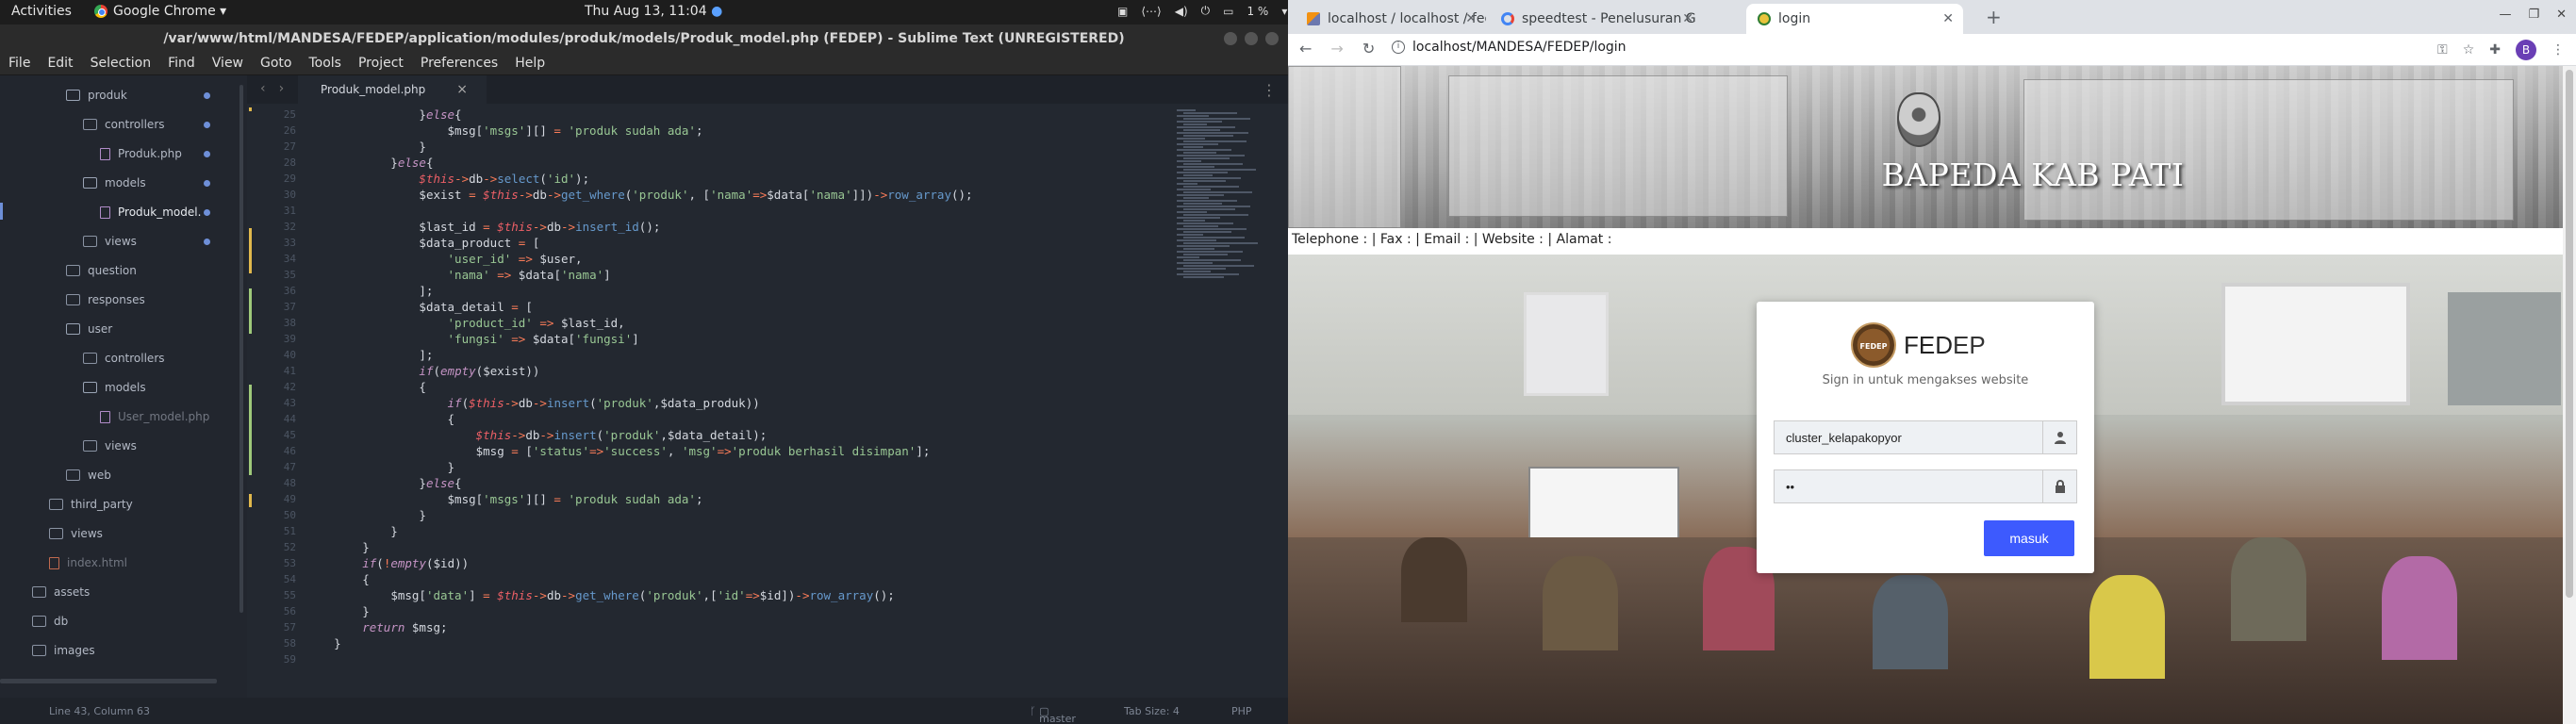 Image resolution: width=2576 pixels, height=724 pixels. Describe the element at coordinates (60, 63) in the screenshot. I see `menu-item-edit: Edit` at that location.